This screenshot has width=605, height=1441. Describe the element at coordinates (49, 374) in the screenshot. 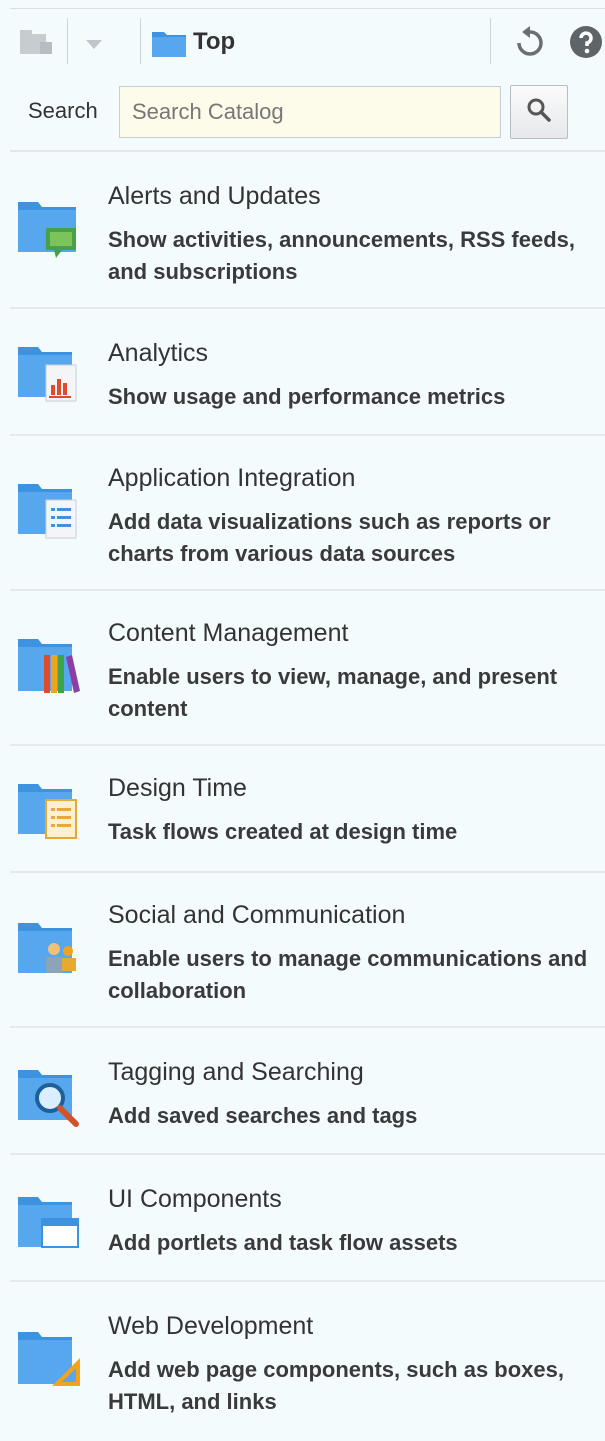

I see `analytics-folder-icon` at that location.